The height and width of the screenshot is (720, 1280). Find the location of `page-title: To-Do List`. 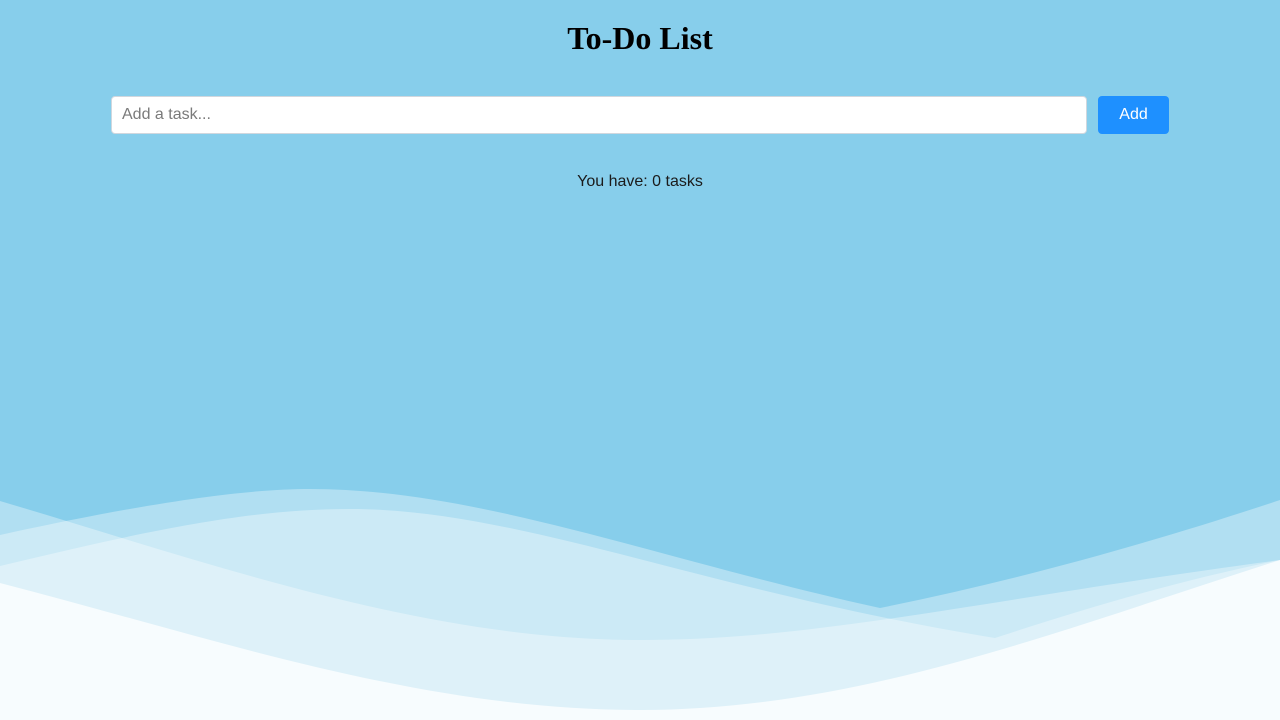

page-title: To-Do List is located at coordinates (640, 38).